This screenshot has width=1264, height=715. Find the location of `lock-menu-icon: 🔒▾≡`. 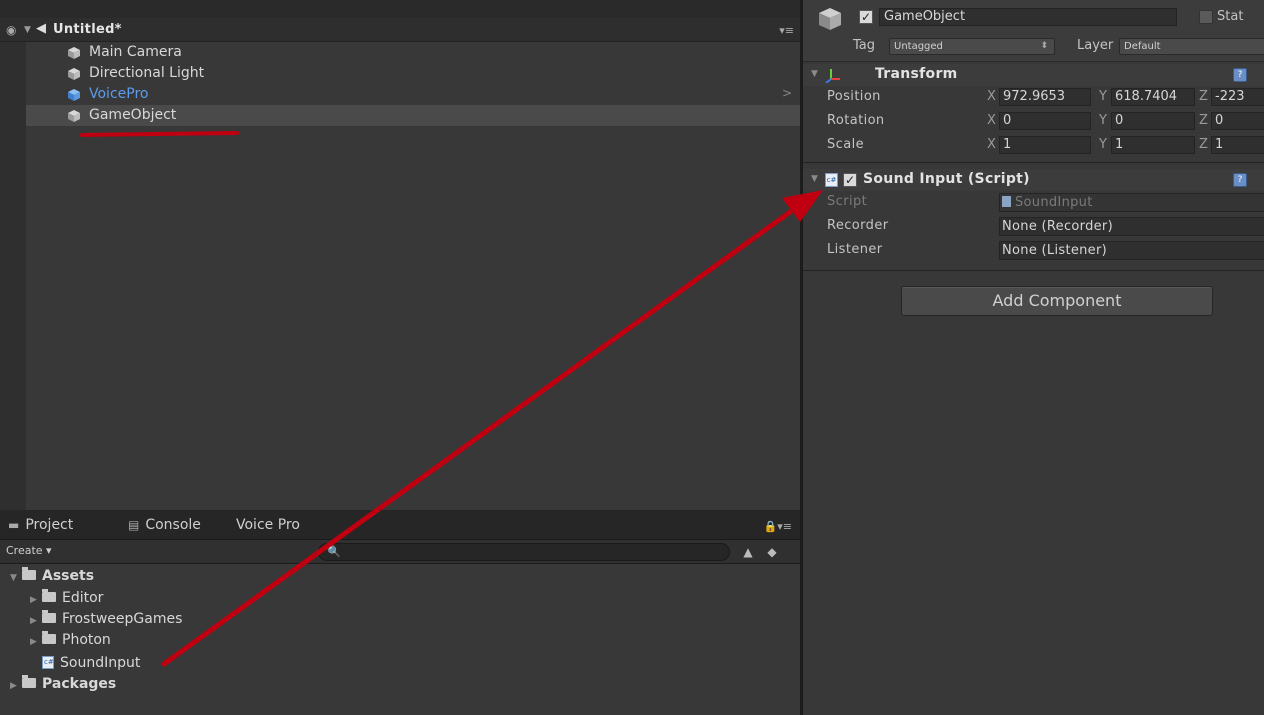

lock-menu-icon: 🔒▾≡ is located at coordinates (778, 526).